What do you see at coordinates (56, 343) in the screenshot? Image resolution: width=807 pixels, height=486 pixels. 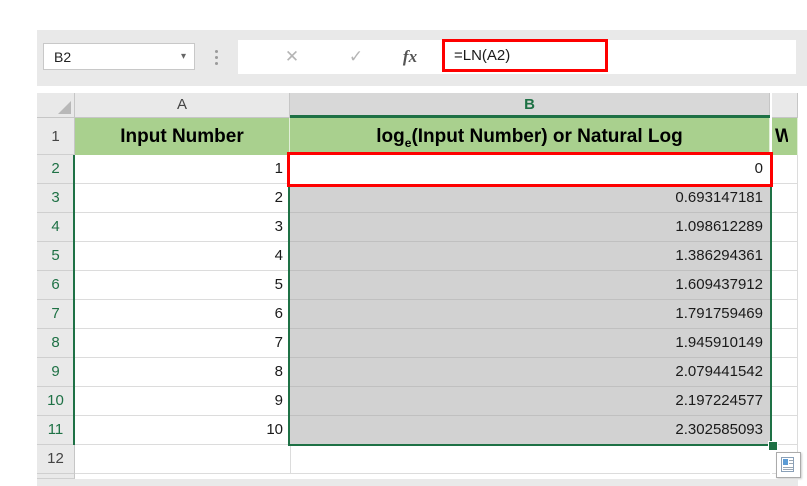 I see `row-header-8: 8` at bounding box center [56, 343].